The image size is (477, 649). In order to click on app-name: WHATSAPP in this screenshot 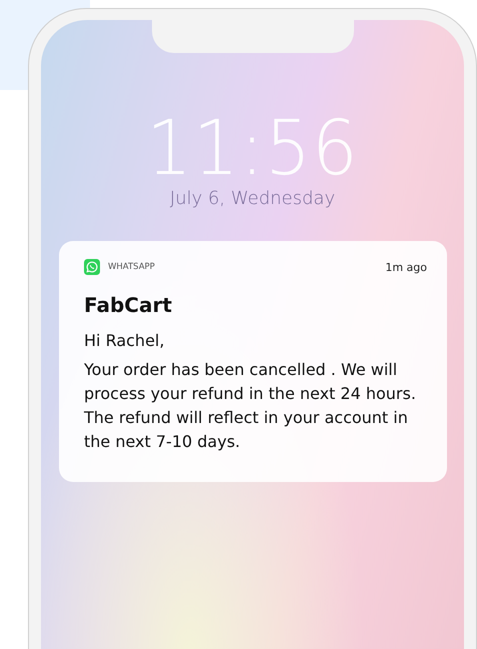, I will do `click(131, 267)`.